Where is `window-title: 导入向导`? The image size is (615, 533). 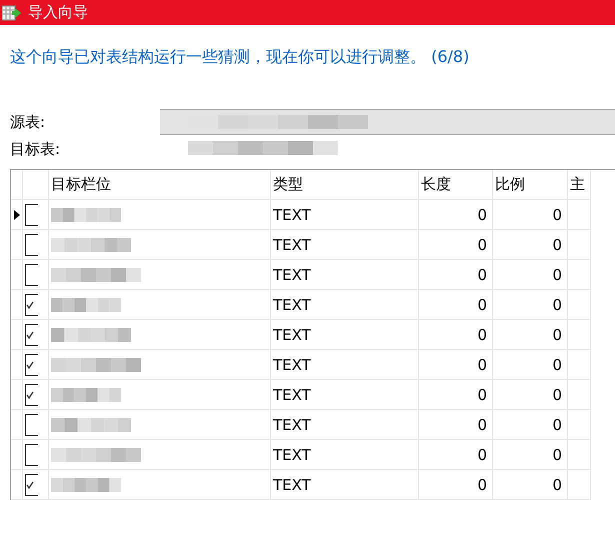 window-title: 导入向导 is located at coordinates (58, 12).